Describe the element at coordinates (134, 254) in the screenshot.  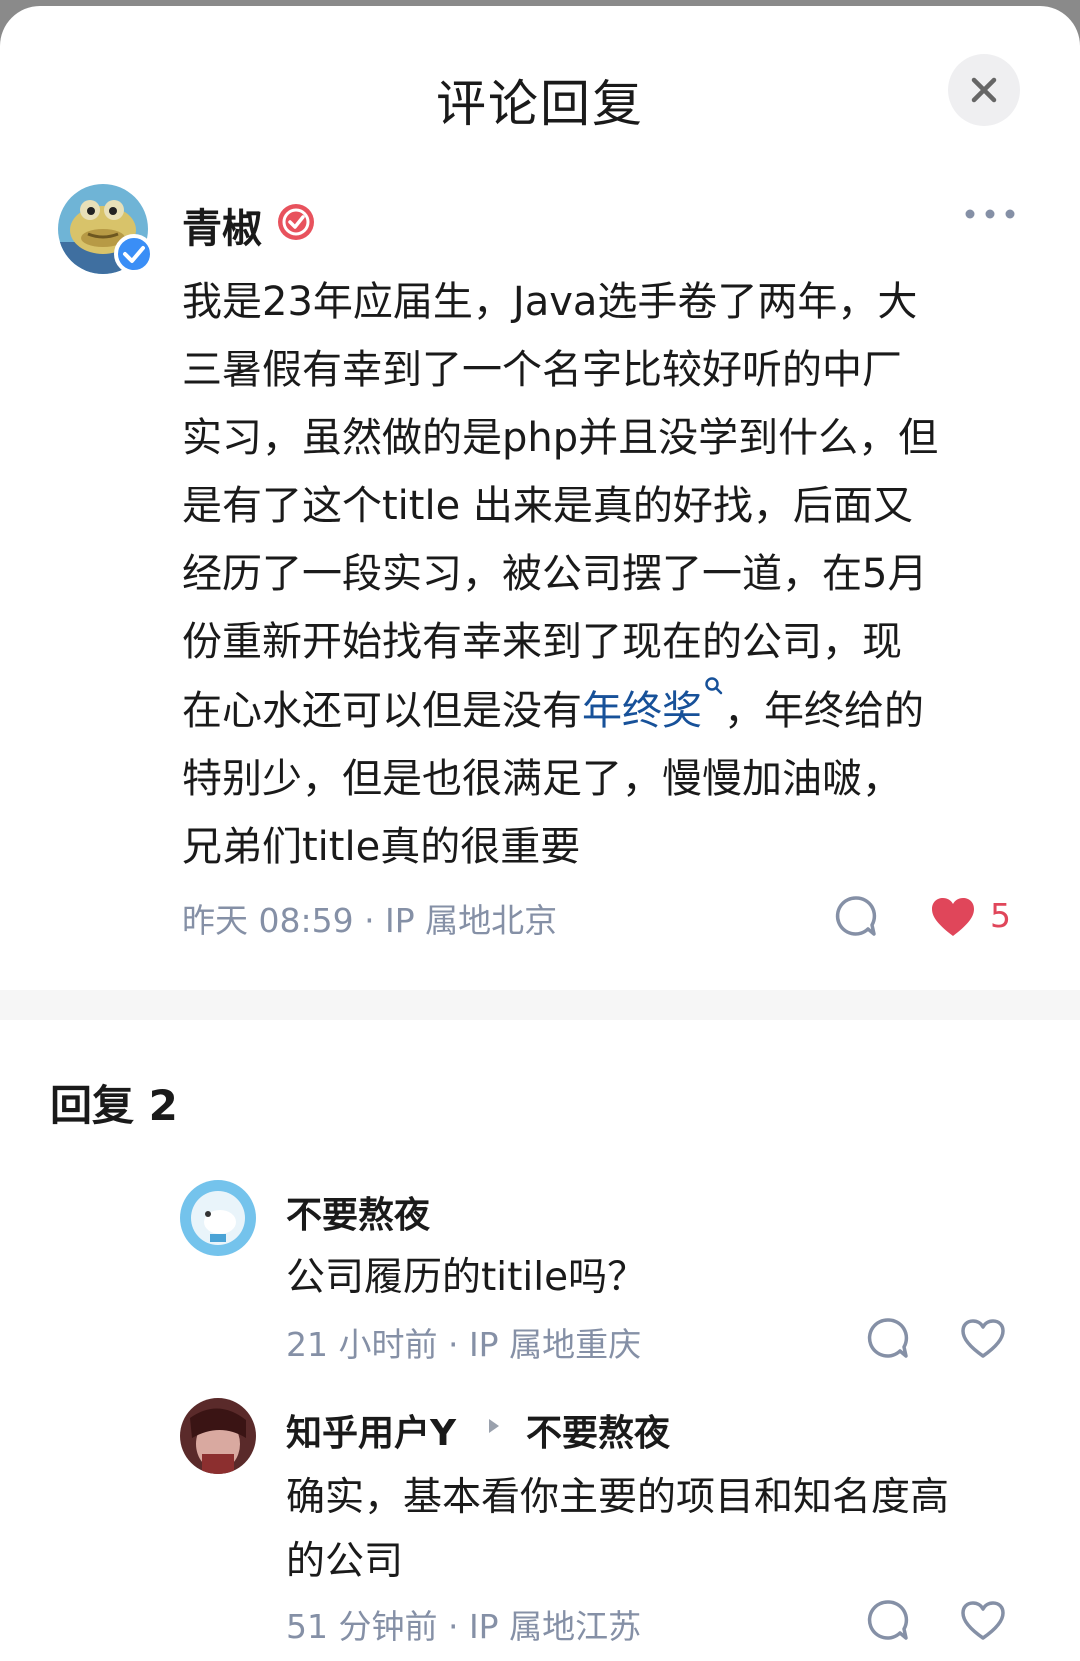
I see `verified-badge-icon` at that location.